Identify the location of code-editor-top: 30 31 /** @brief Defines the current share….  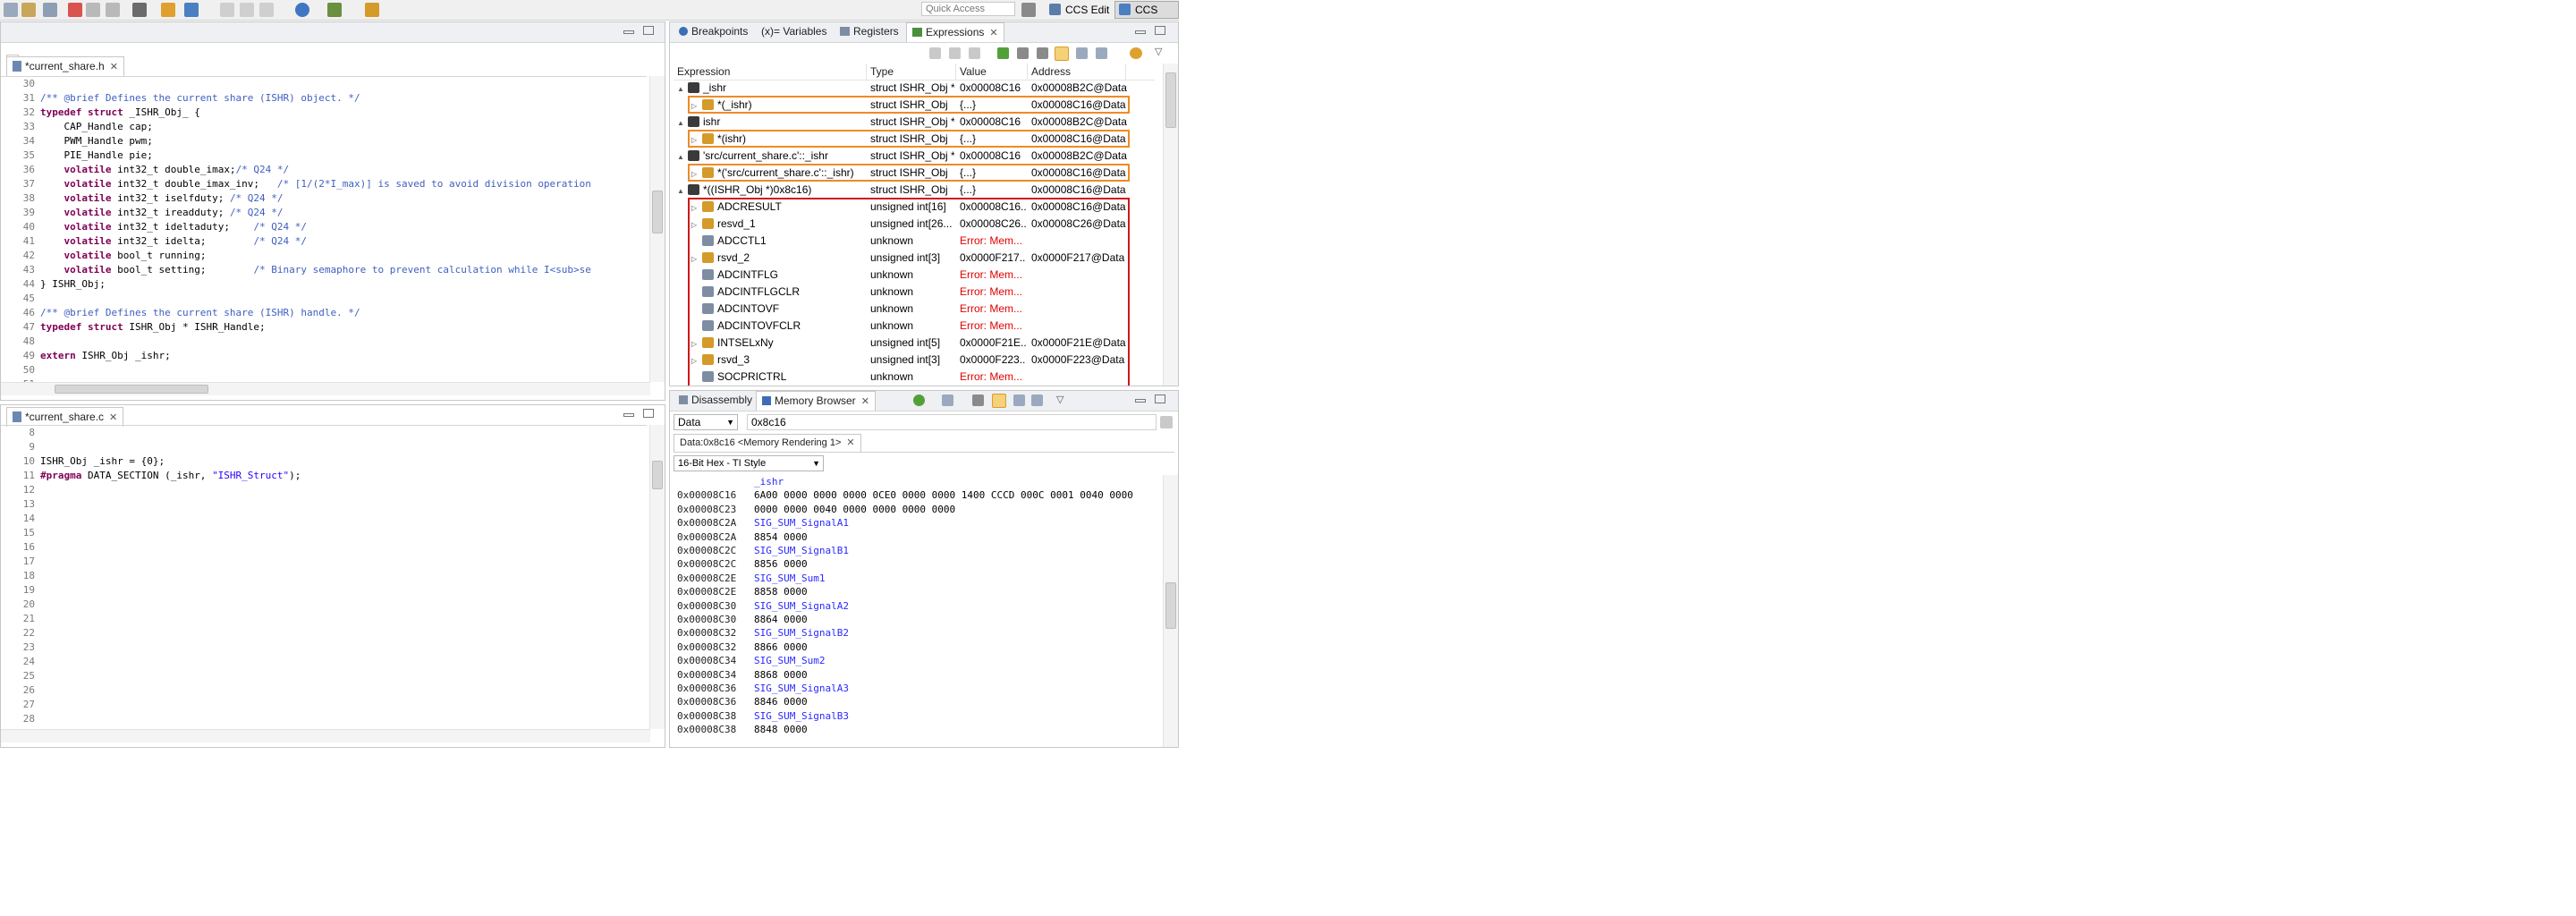
(324, 229).